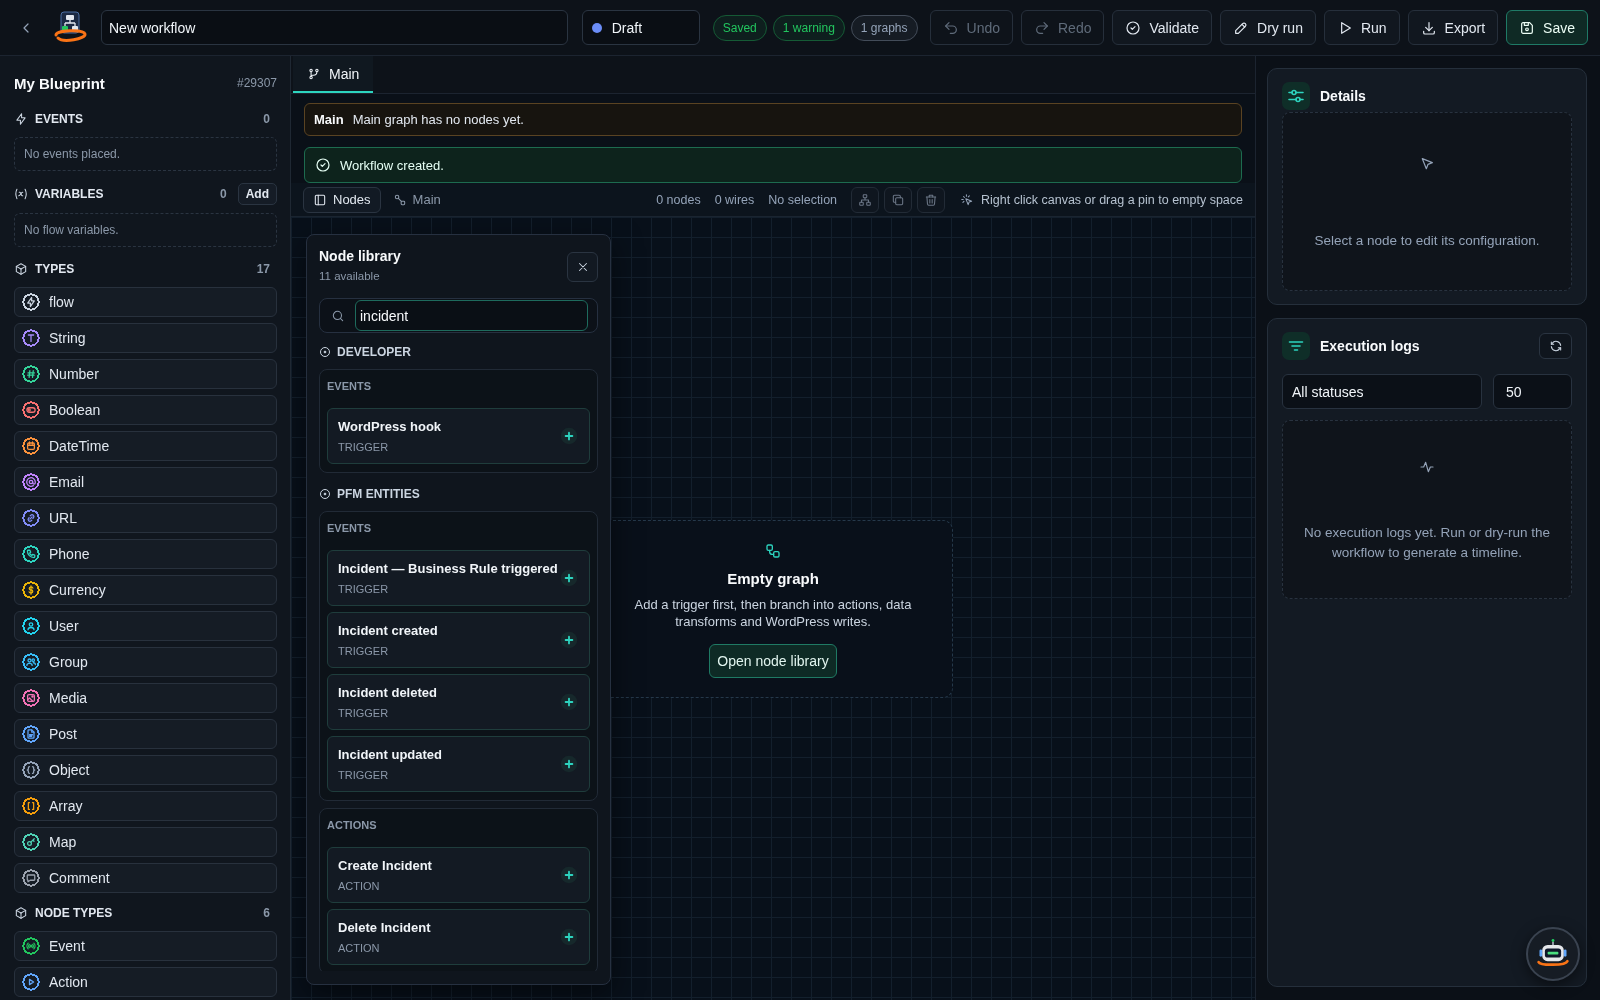 This screenshot has width=1600, height=1000. I want to click on save-button: Save, so click(1547, 27).